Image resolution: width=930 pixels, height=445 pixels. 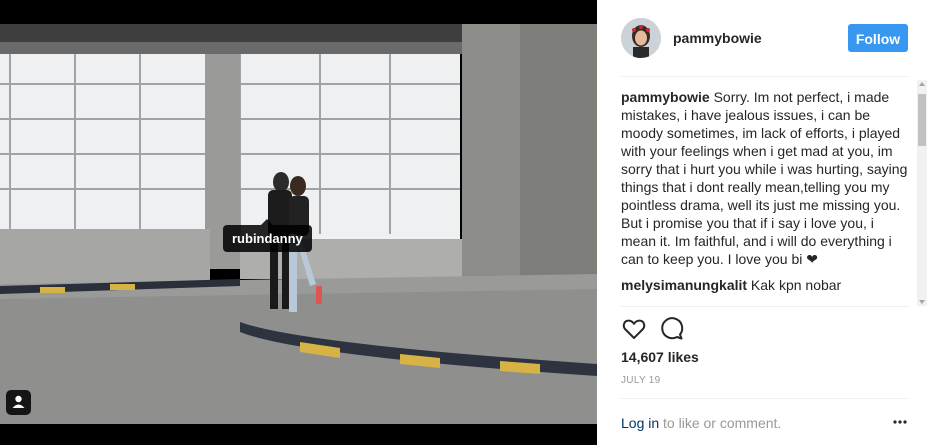 I want to click on comment-text: Kak kpn nobar, so click(x=794, y=285).